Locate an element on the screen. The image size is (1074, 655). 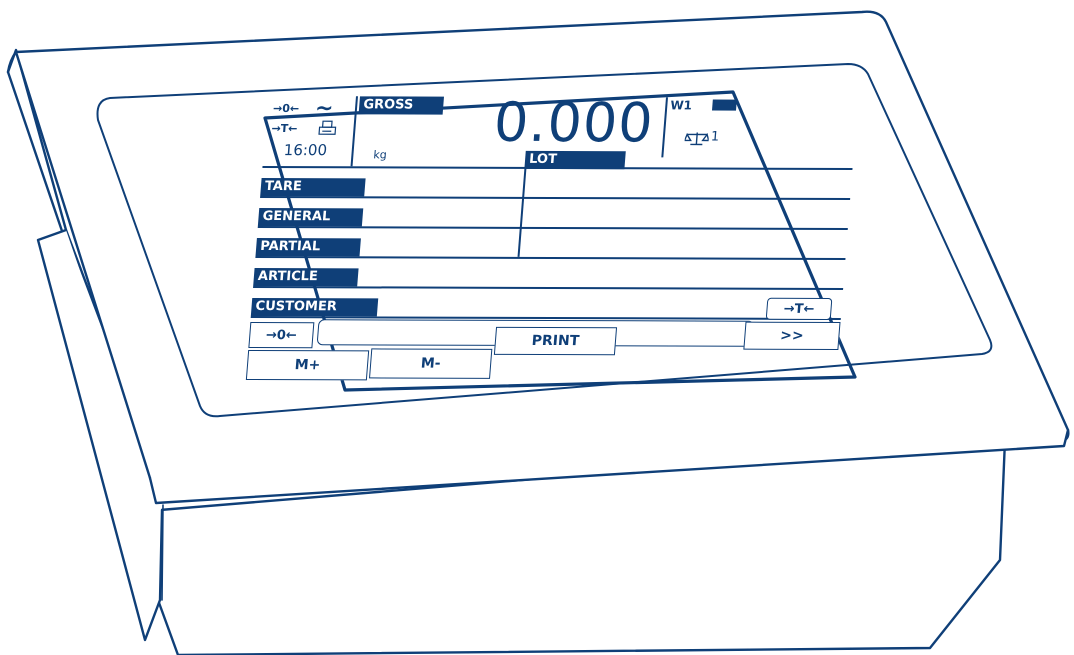
partial-field-label: PARTIAL is located at coordinates (308, 247).